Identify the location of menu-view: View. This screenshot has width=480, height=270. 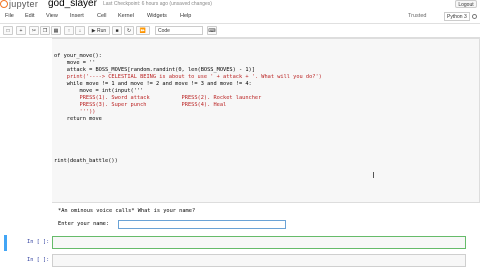
(52, 16).